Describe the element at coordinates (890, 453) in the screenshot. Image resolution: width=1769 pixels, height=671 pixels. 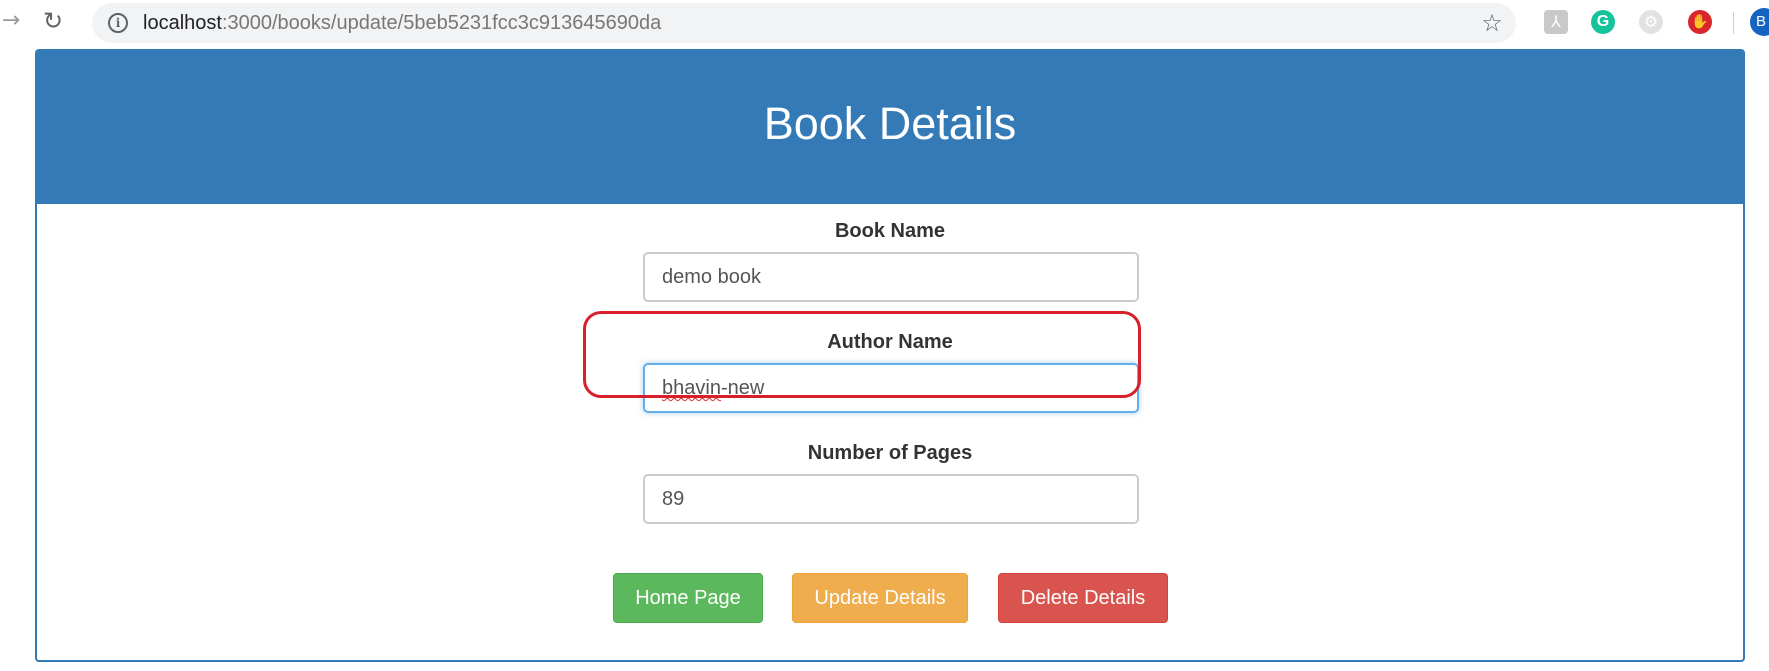
I see `pages-label: Number of Pages` at that location.